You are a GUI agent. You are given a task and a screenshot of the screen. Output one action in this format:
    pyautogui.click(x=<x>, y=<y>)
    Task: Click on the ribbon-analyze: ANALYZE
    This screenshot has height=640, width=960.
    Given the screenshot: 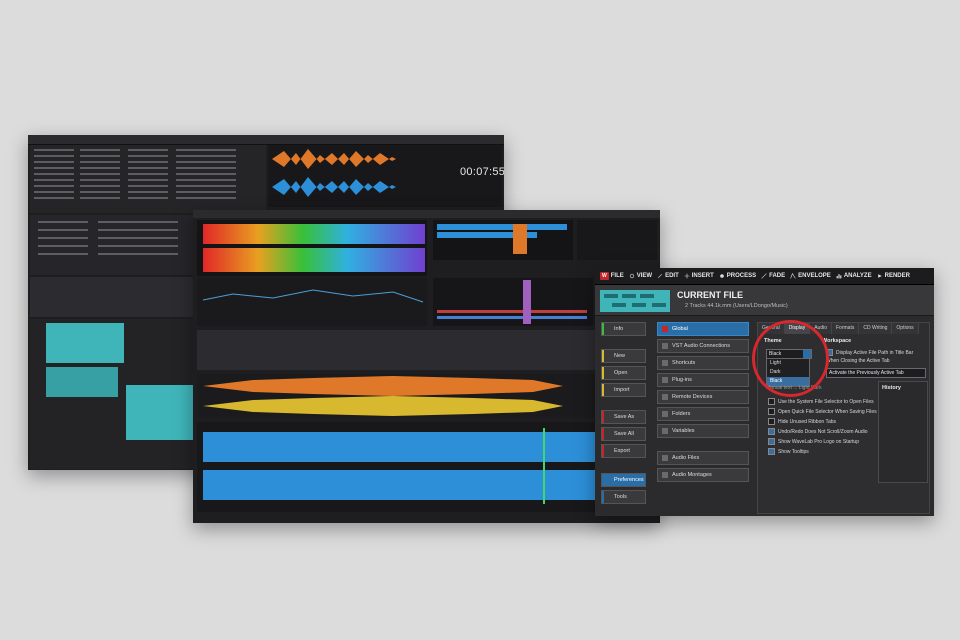 What is the action you would take?
    pyautogui.click(x=854, y=276)
    